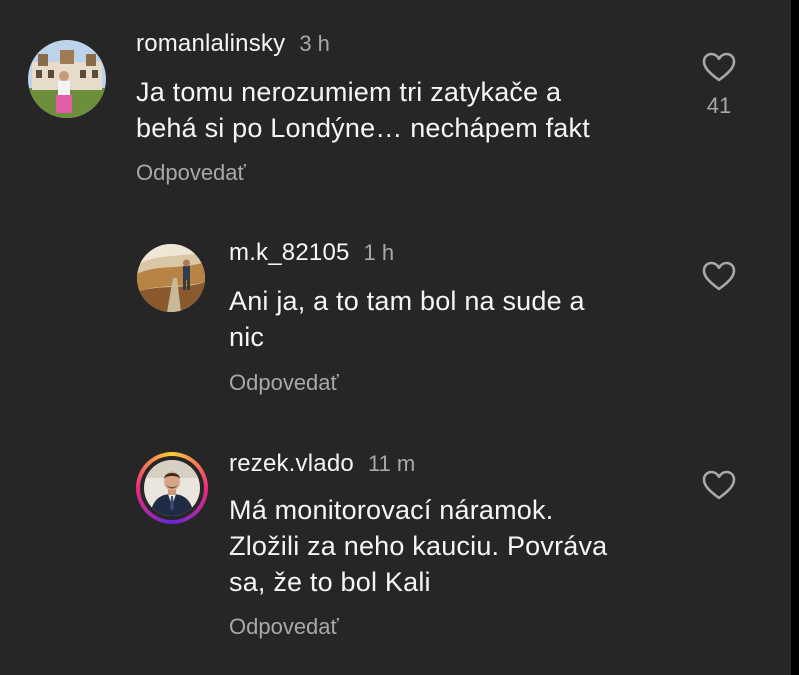 The width and height of the screenshot is (799, 675). I want to click on comment-username: rezek.vlado, so click(291, 464).